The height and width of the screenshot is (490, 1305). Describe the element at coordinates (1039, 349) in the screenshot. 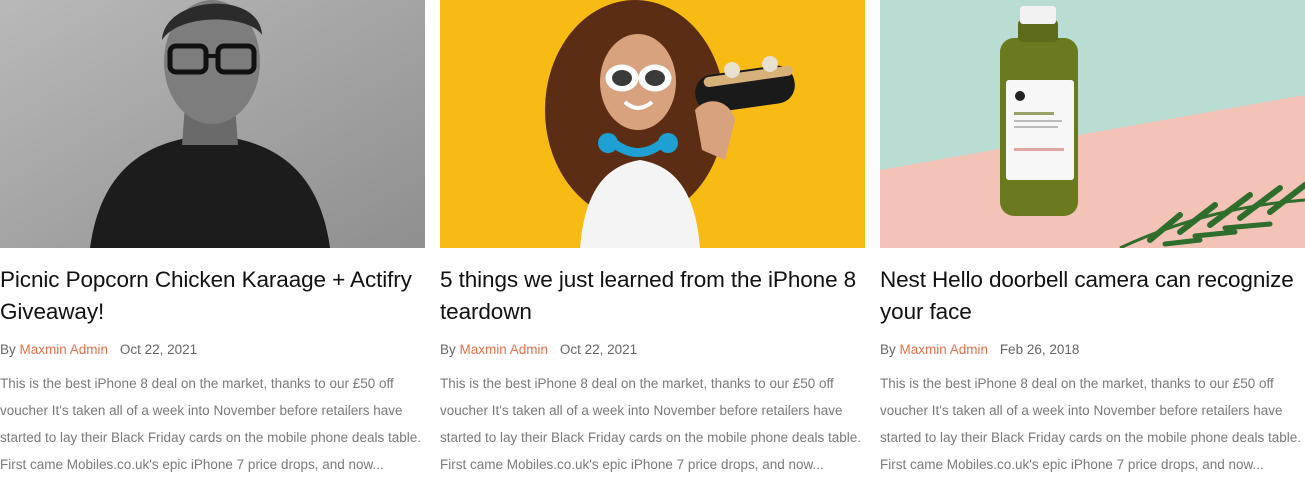

I see `post-date: Feb 26, 2018` at that location.